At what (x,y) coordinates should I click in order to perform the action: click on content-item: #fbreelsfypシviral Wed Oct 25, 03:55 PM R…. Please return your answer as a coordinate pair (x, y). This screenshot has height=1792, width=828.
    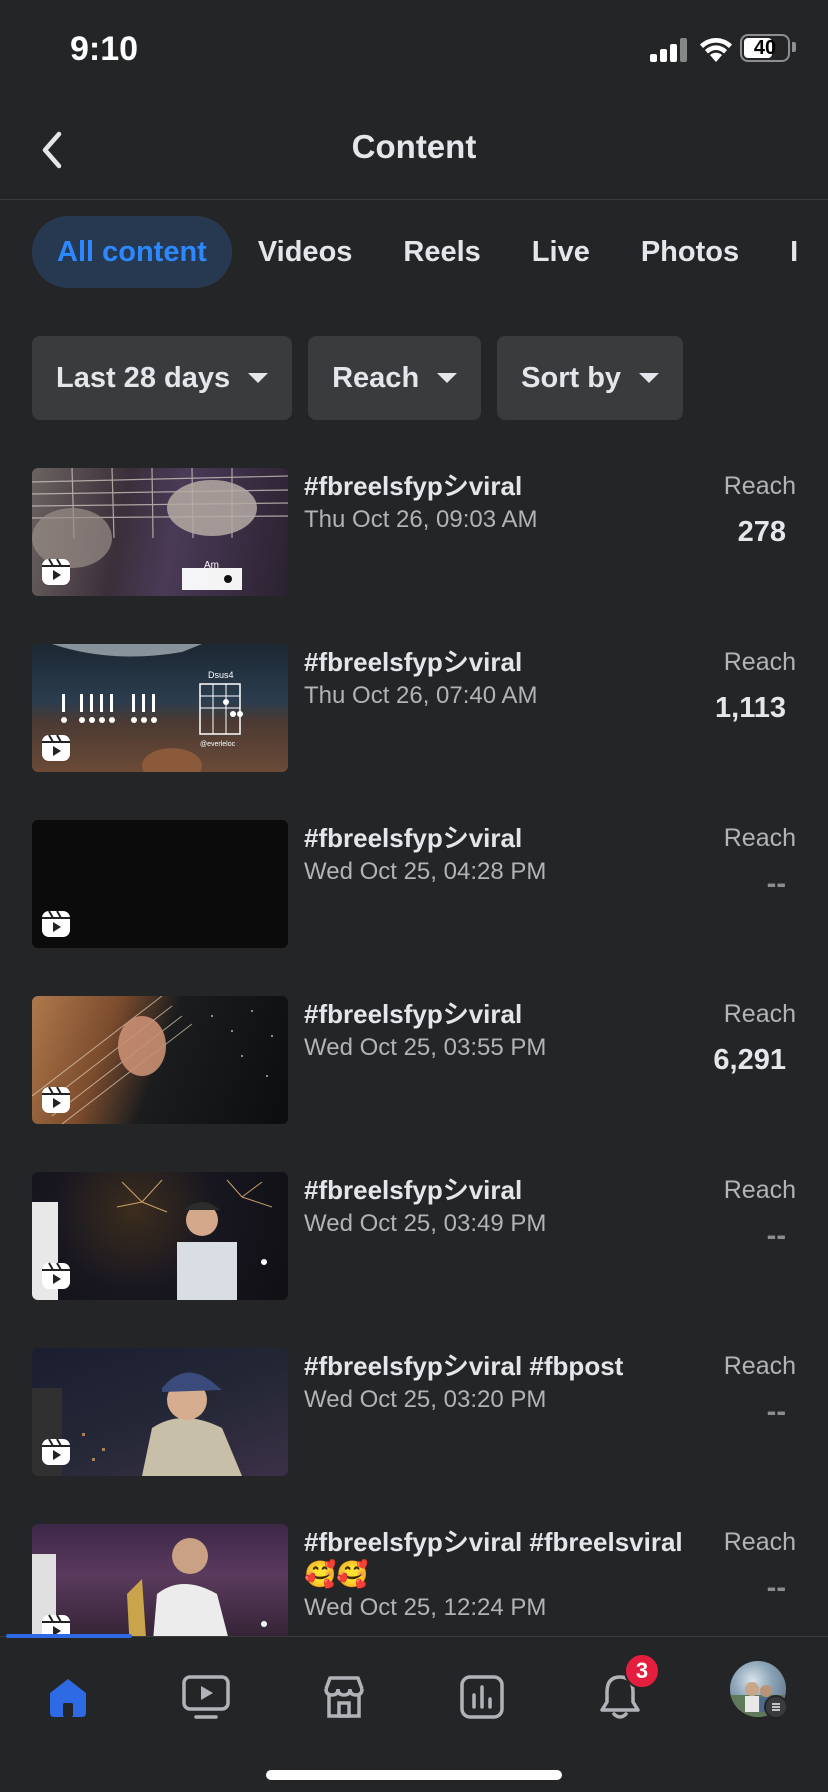
    Looking at the image, I should click on (414, 1060).